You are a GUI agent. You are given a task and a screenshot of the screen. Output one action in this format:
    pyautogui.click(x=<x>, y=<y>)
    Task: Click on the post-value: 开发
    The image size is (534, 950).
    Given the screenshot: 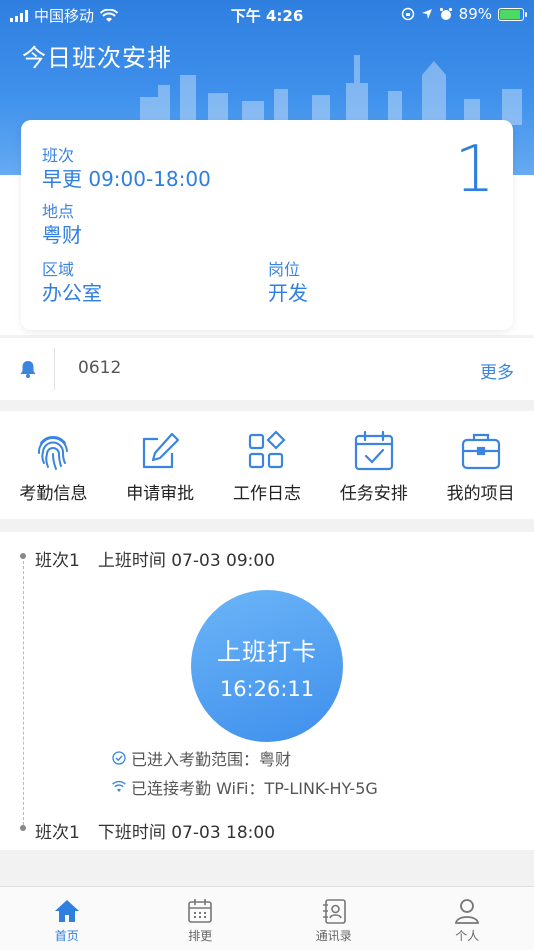 What is the action you would take?
    pyautogui.click(x=288, y=293)
    